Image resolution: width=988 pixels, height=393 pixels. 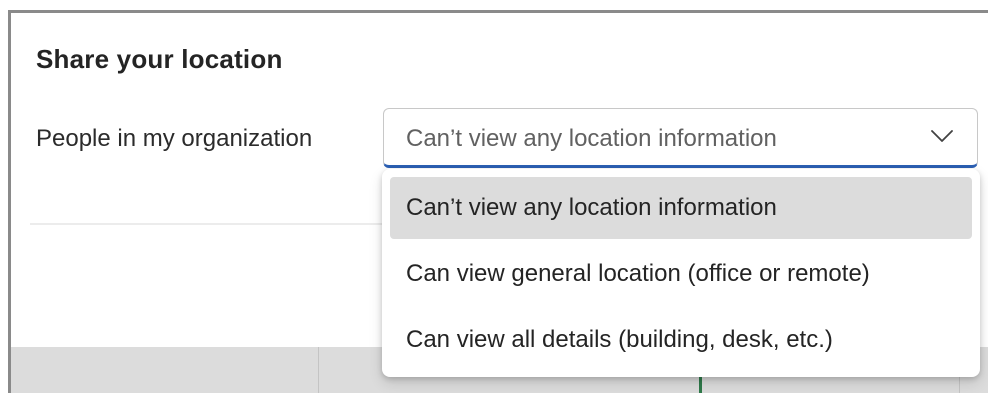 What do you see at coordinates (174, 138) in the screenshot?
I see `people-in-organization-label: People in my organization` at bounding box center [174, 138].